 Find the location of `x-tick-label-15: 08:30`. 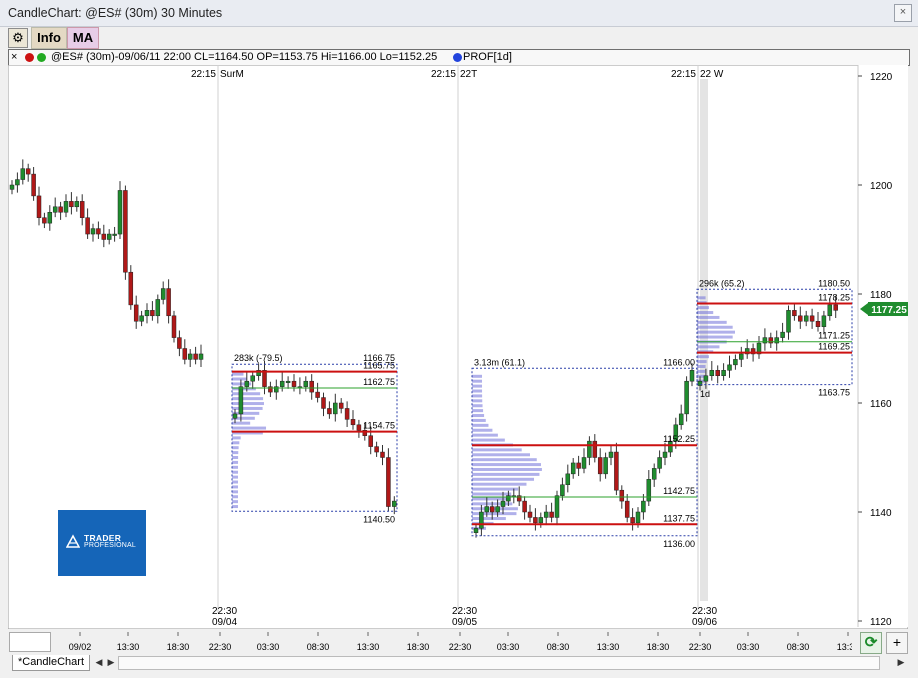

x-tick-label-15: 08:30 is located at coordinates (798, 647).